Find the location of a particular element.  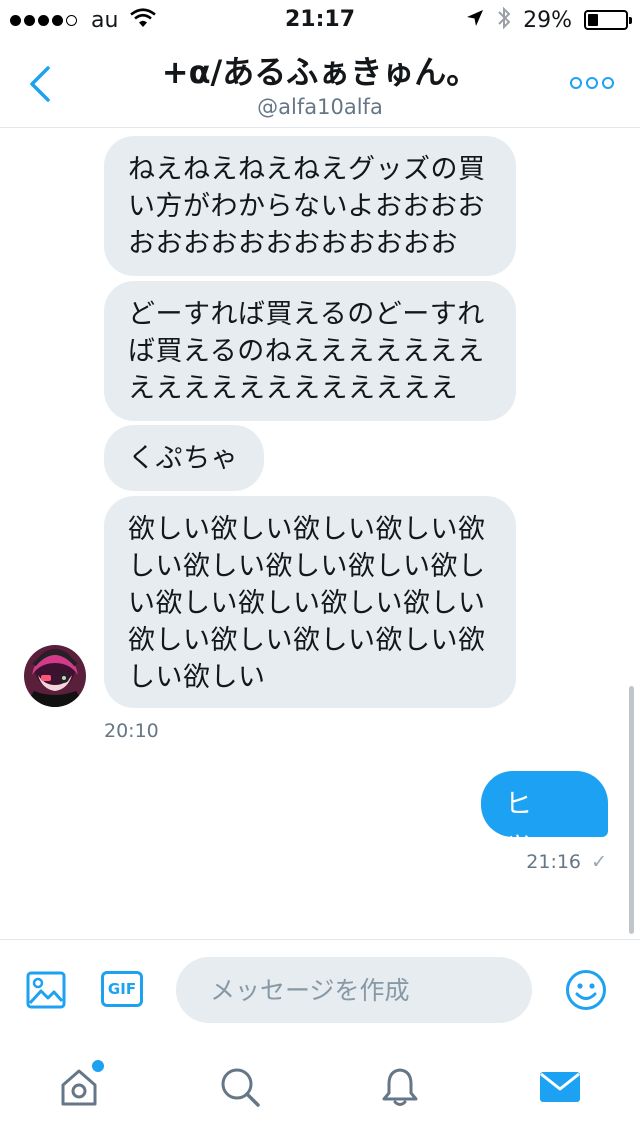

incoming-timestamp: 20:10 is located at coordinates (131, 731).